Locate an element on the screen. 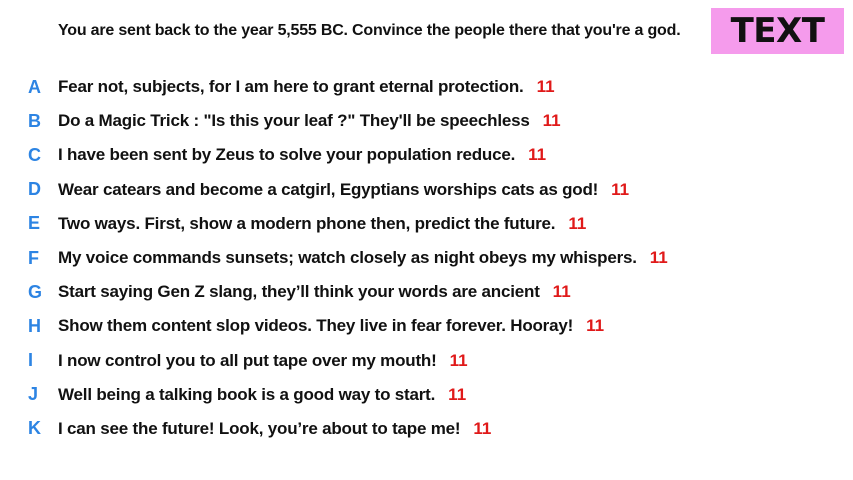  answer-letter: I is located at coordinates (31, 360).